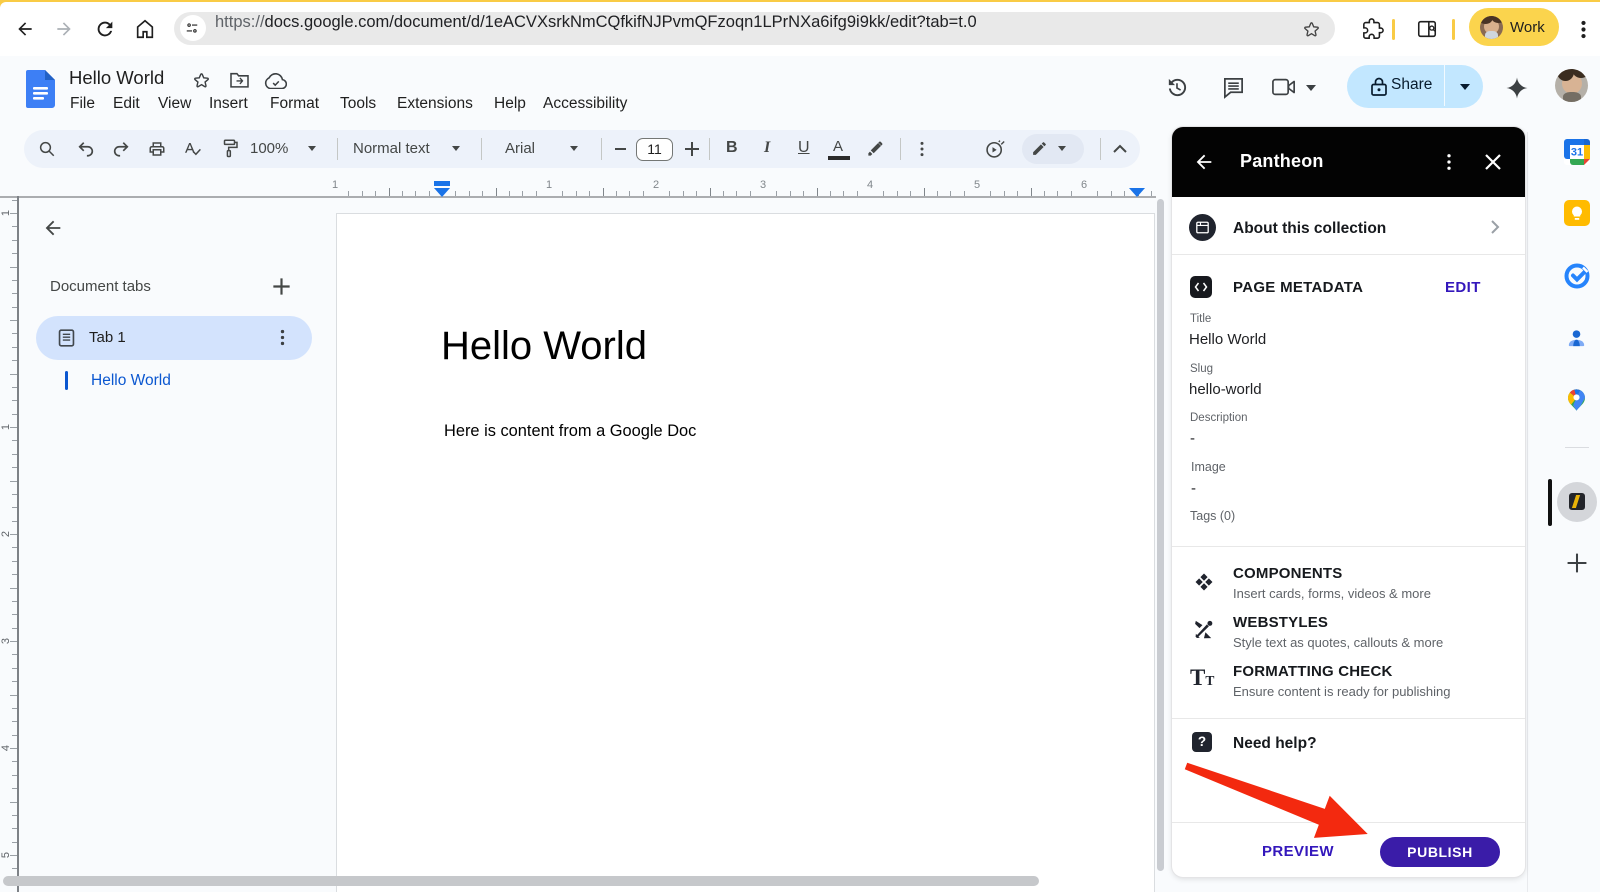 The image size is (1600, 892). I want to click on svg-text: 31, so click(1577, 153).